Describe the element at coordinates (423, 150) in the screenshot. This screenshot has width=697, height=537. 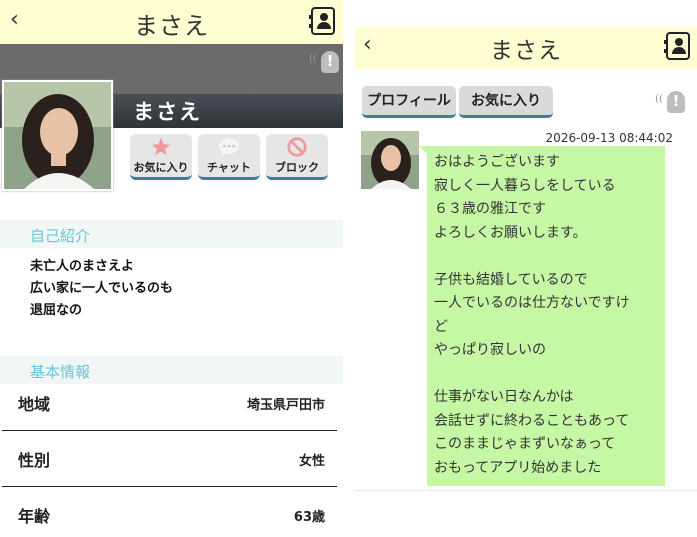
I see `bubble-tail` at that location.